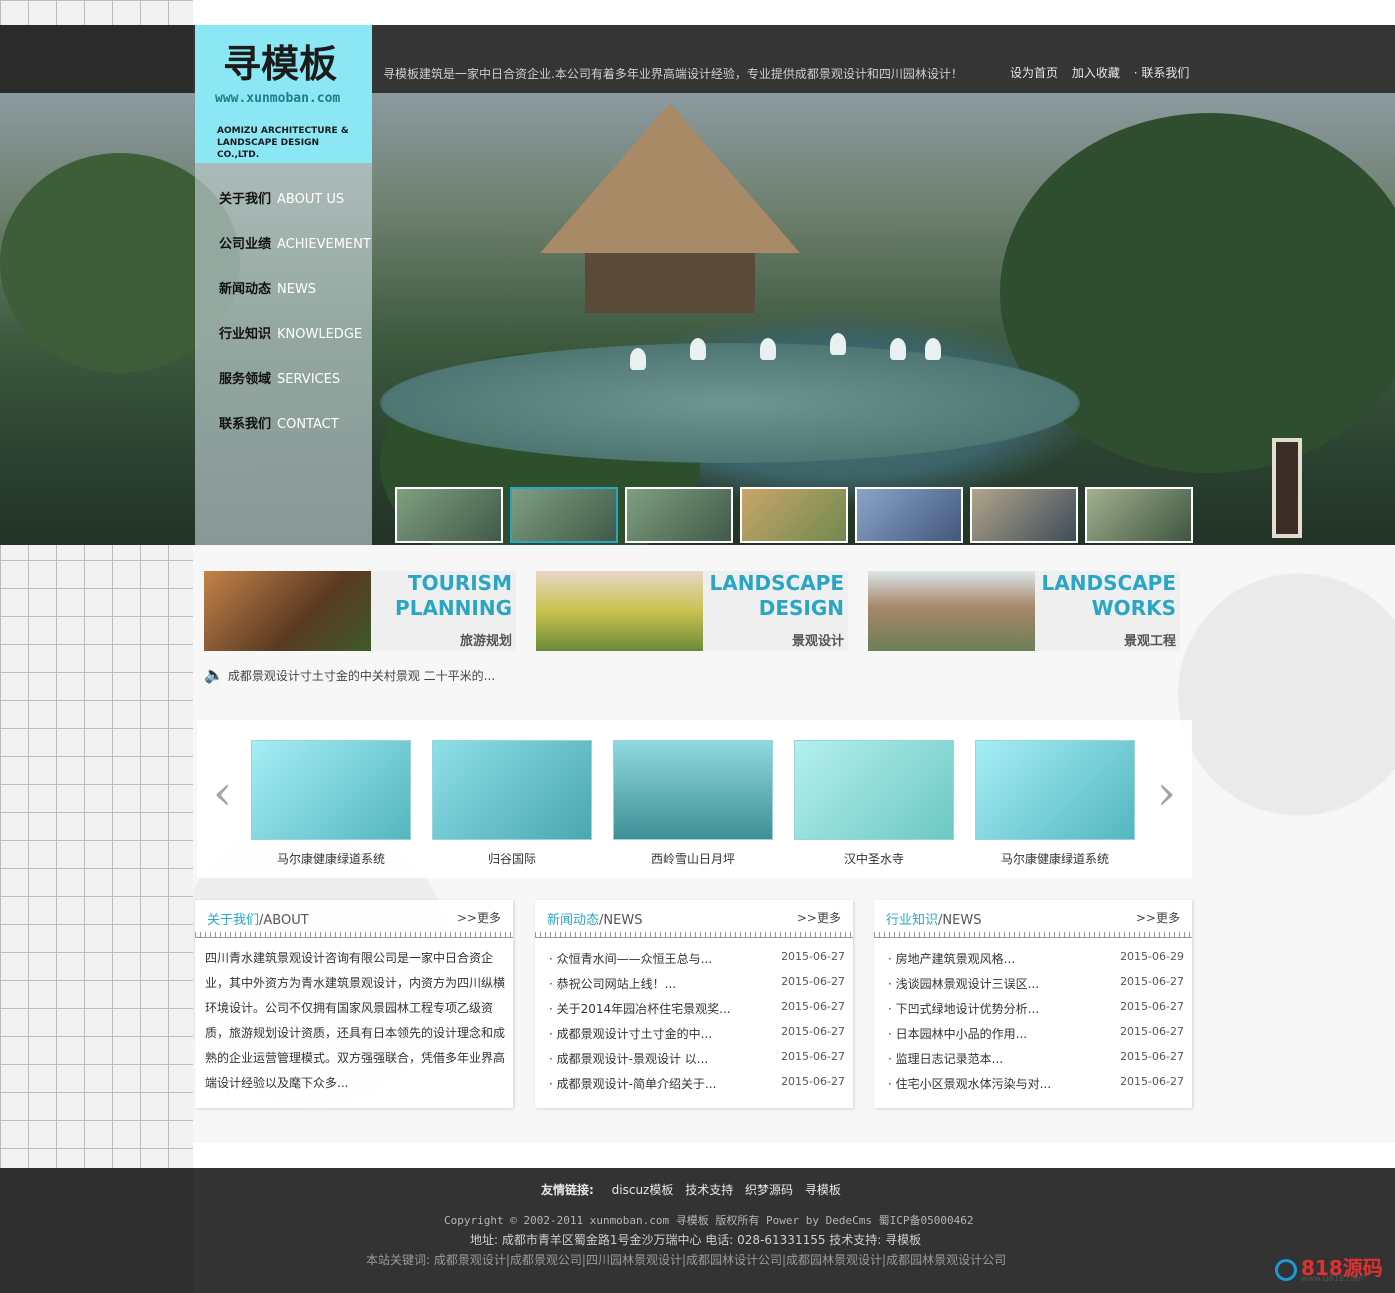 This screenshot has width=1395, height=1293. What do you see at coordinates (1036, 1037) in the screenshot?
I see `list-item: 日本园林中小品的作用...2015-06-27` at bounding box center [1036, 1037].